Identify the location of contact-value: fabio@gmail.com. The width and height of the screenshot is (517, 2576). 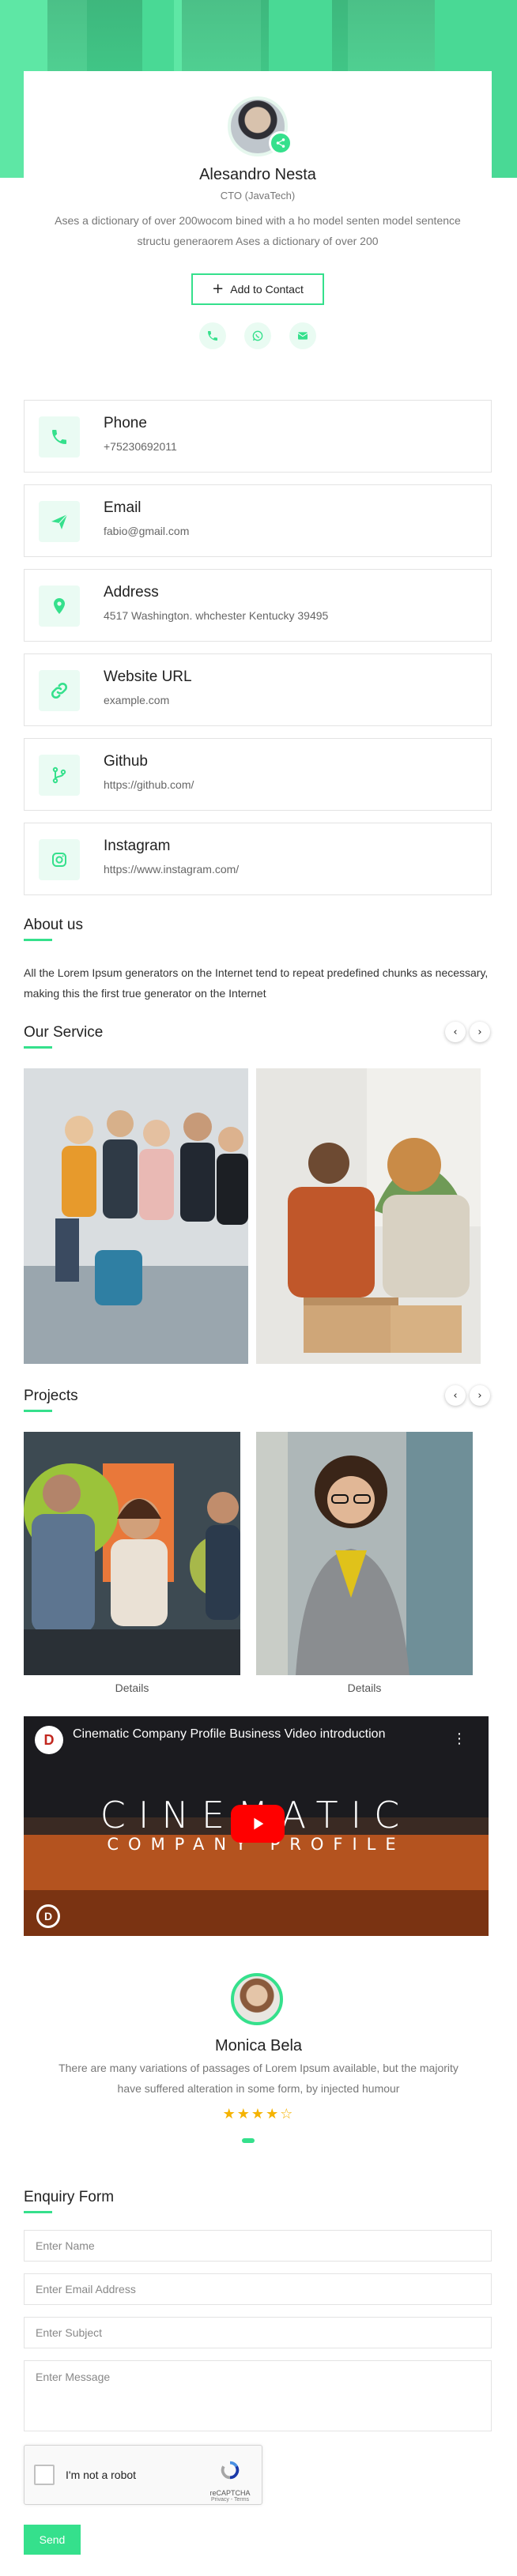
(147, 531).